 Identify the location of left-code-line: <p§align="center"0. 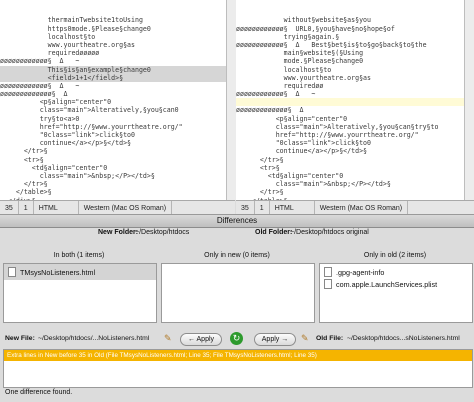
(56, 102).